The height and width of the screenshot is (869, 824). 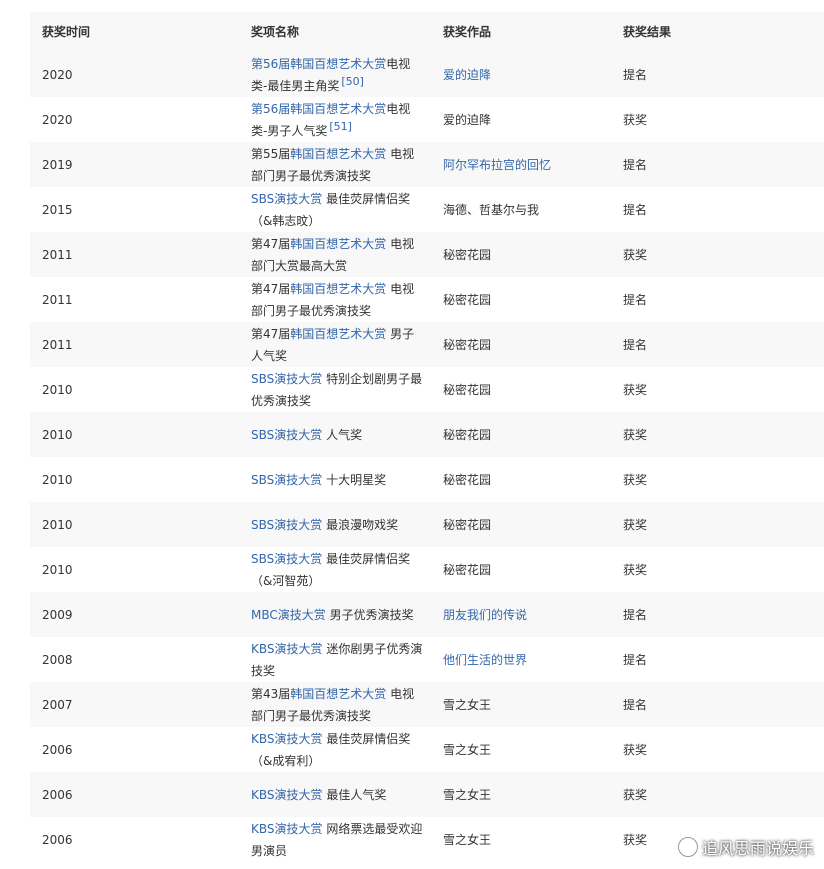 What do you see at coordinates (757, 848) in the screenshot?
I see `watermark-text: 追风思雨说娱乐` at bounding box center [757, 848].